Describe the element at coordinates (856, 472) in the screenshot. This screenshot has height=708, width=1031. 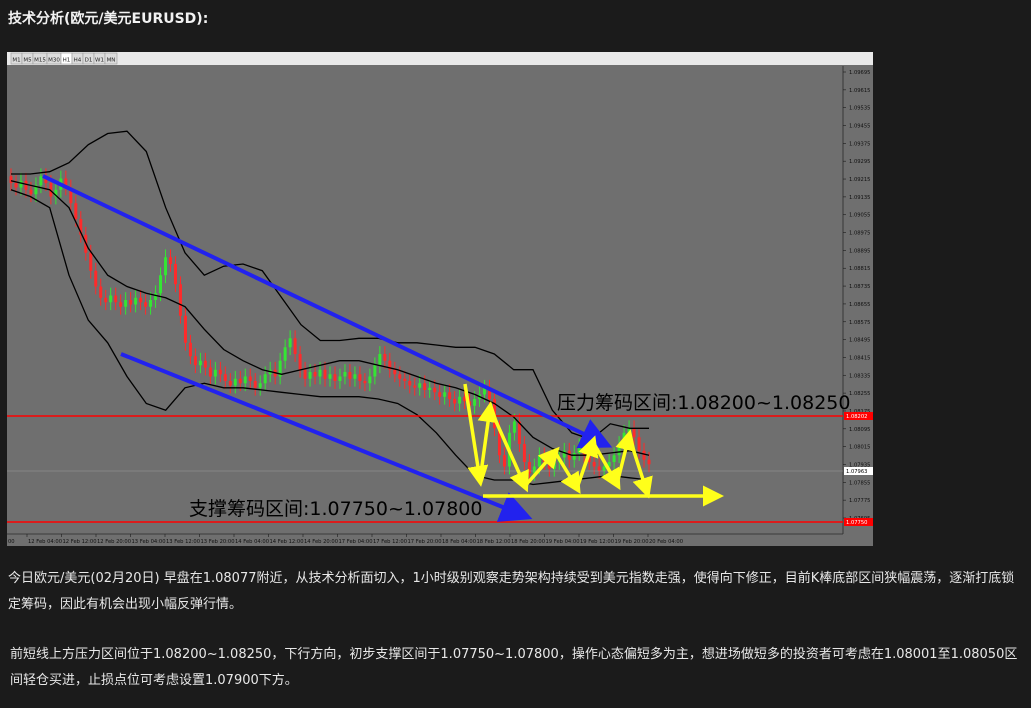
I see `current-price-label: 1.07963` at that location.